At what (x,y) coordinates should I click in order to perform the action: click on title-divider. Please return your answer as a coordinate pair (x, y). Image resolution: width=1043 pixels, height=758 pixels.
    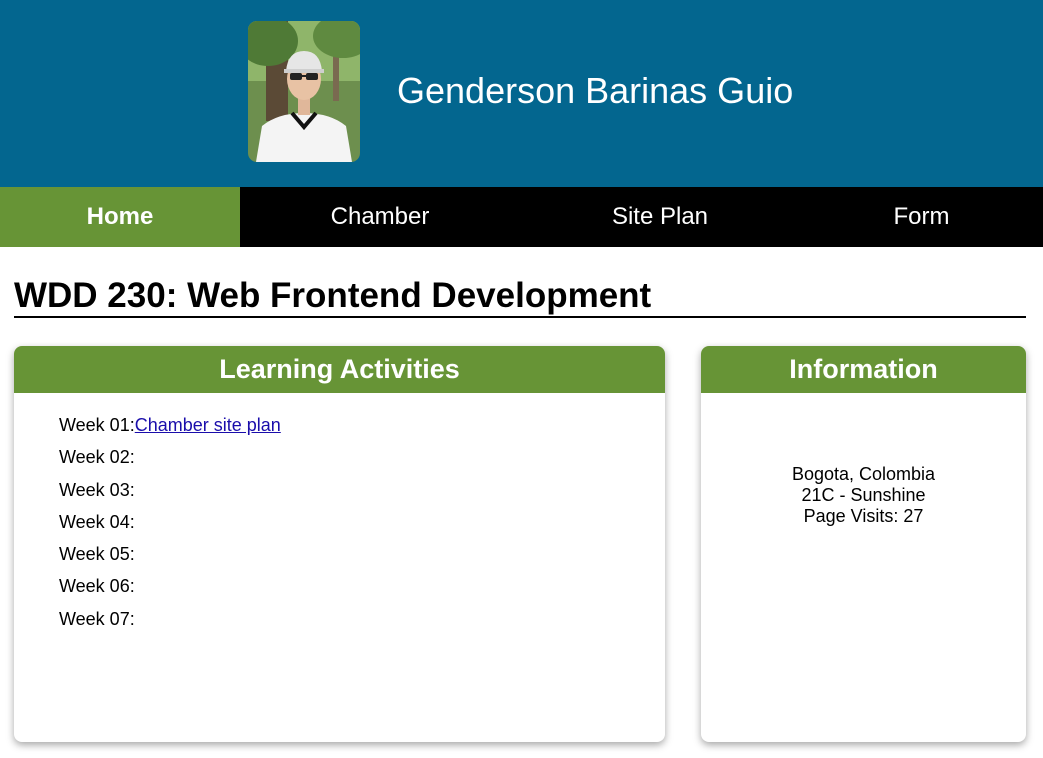
    Looking at the image, I should click on (520, 317).